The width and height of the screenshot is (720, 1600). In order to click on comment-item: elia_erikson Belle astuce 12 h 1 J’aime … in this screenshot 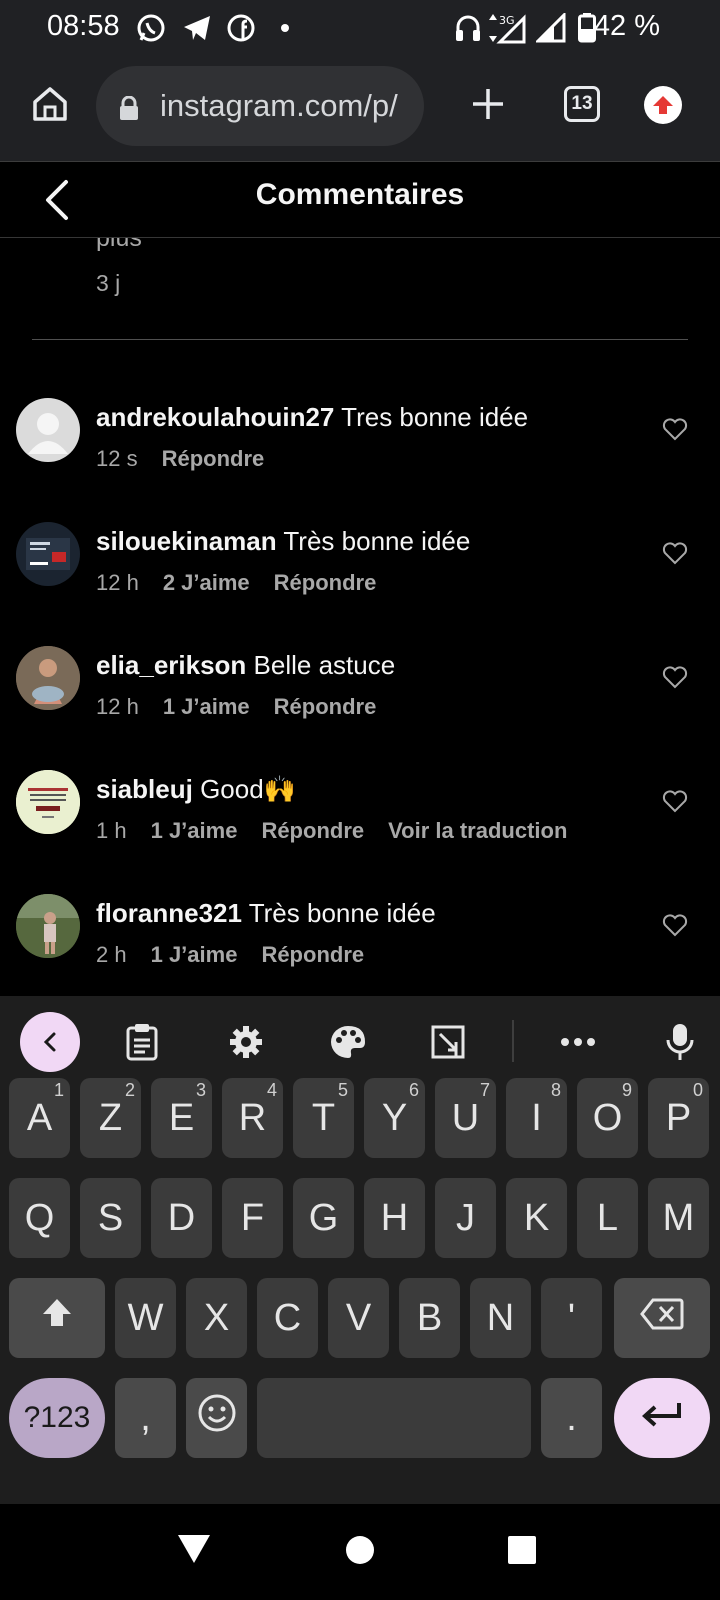, I will do `click(360, 701)`.